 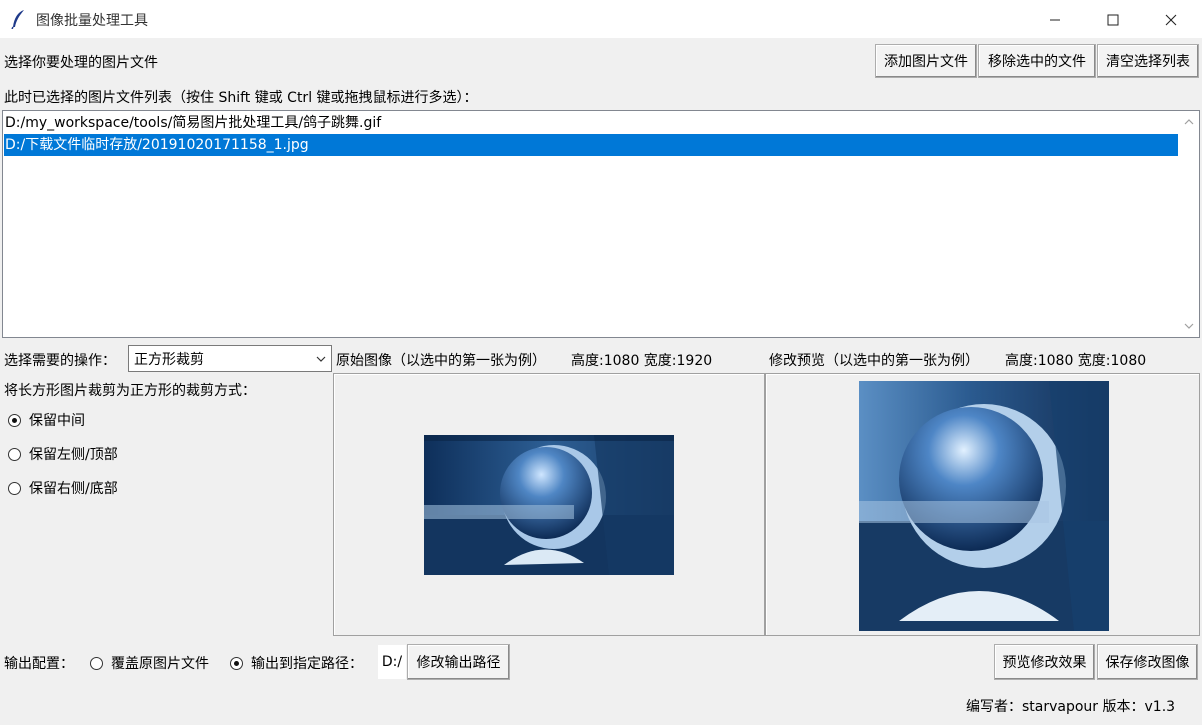 I want to click on original-image-panel, so click(x=549, y=504).